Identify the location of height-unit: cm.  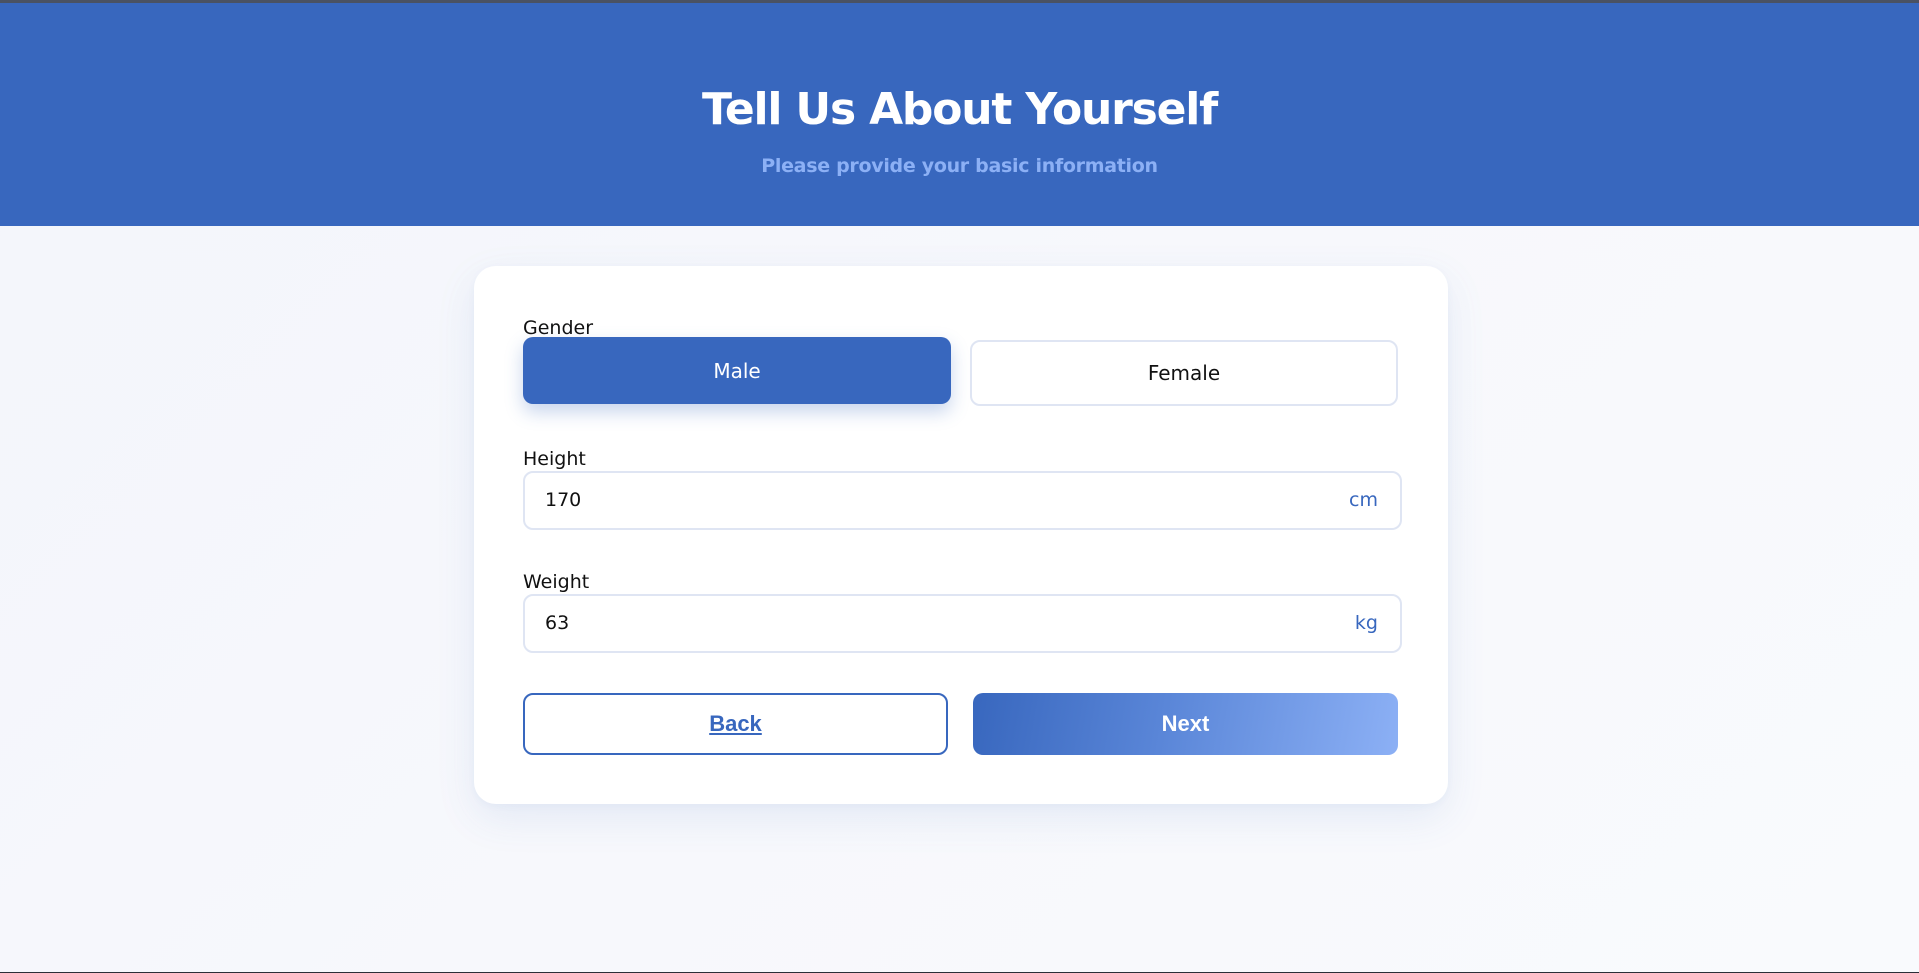
(1363, 500).